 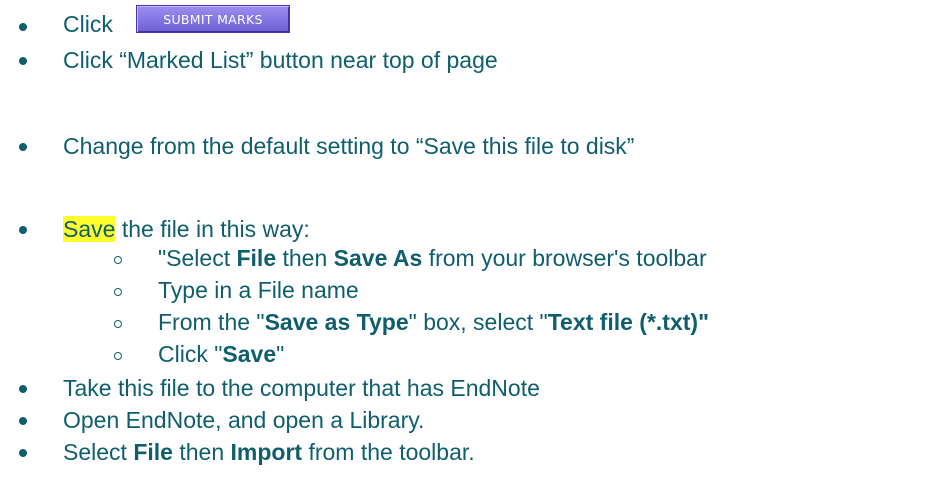 What do you see at coordinates (388, 452) in the screenshot?
I see `text-part: from the toolbar.` at bounding box center [388, 452].